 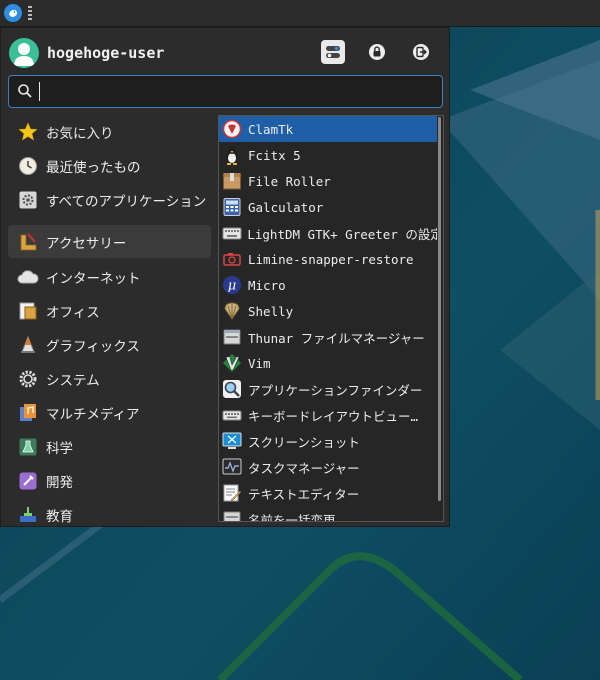 I want to click on bird-logo-icon, so click(x=13, y=13).